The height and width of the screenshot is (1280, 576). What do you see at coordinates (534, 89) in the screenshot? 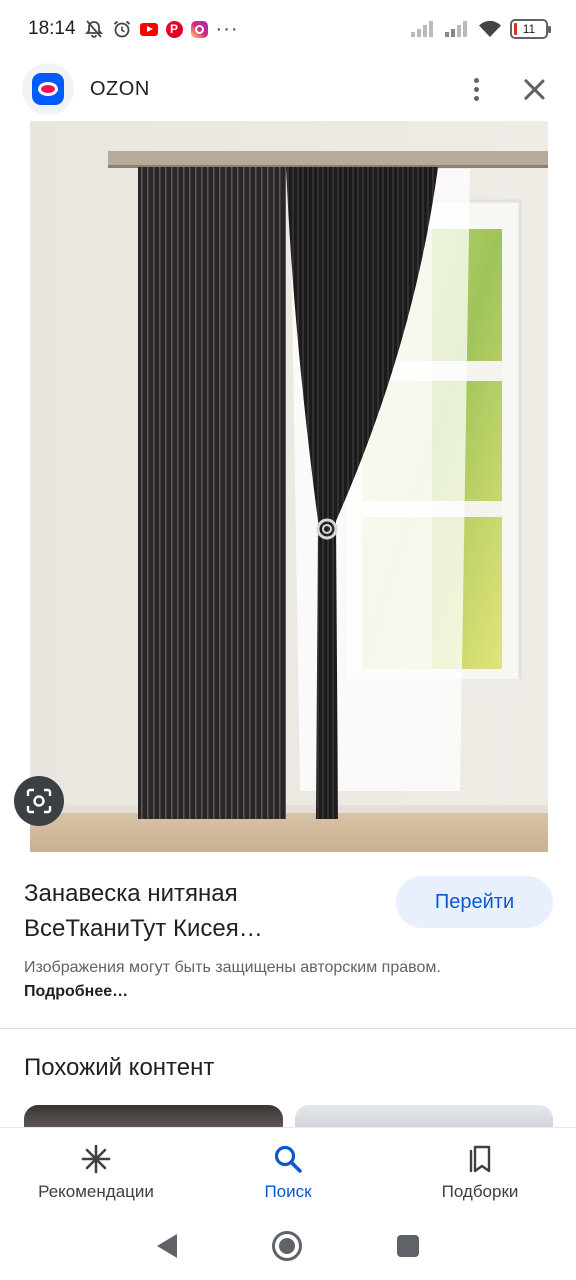
I see `close-icon` at bounding box center [534, 89].